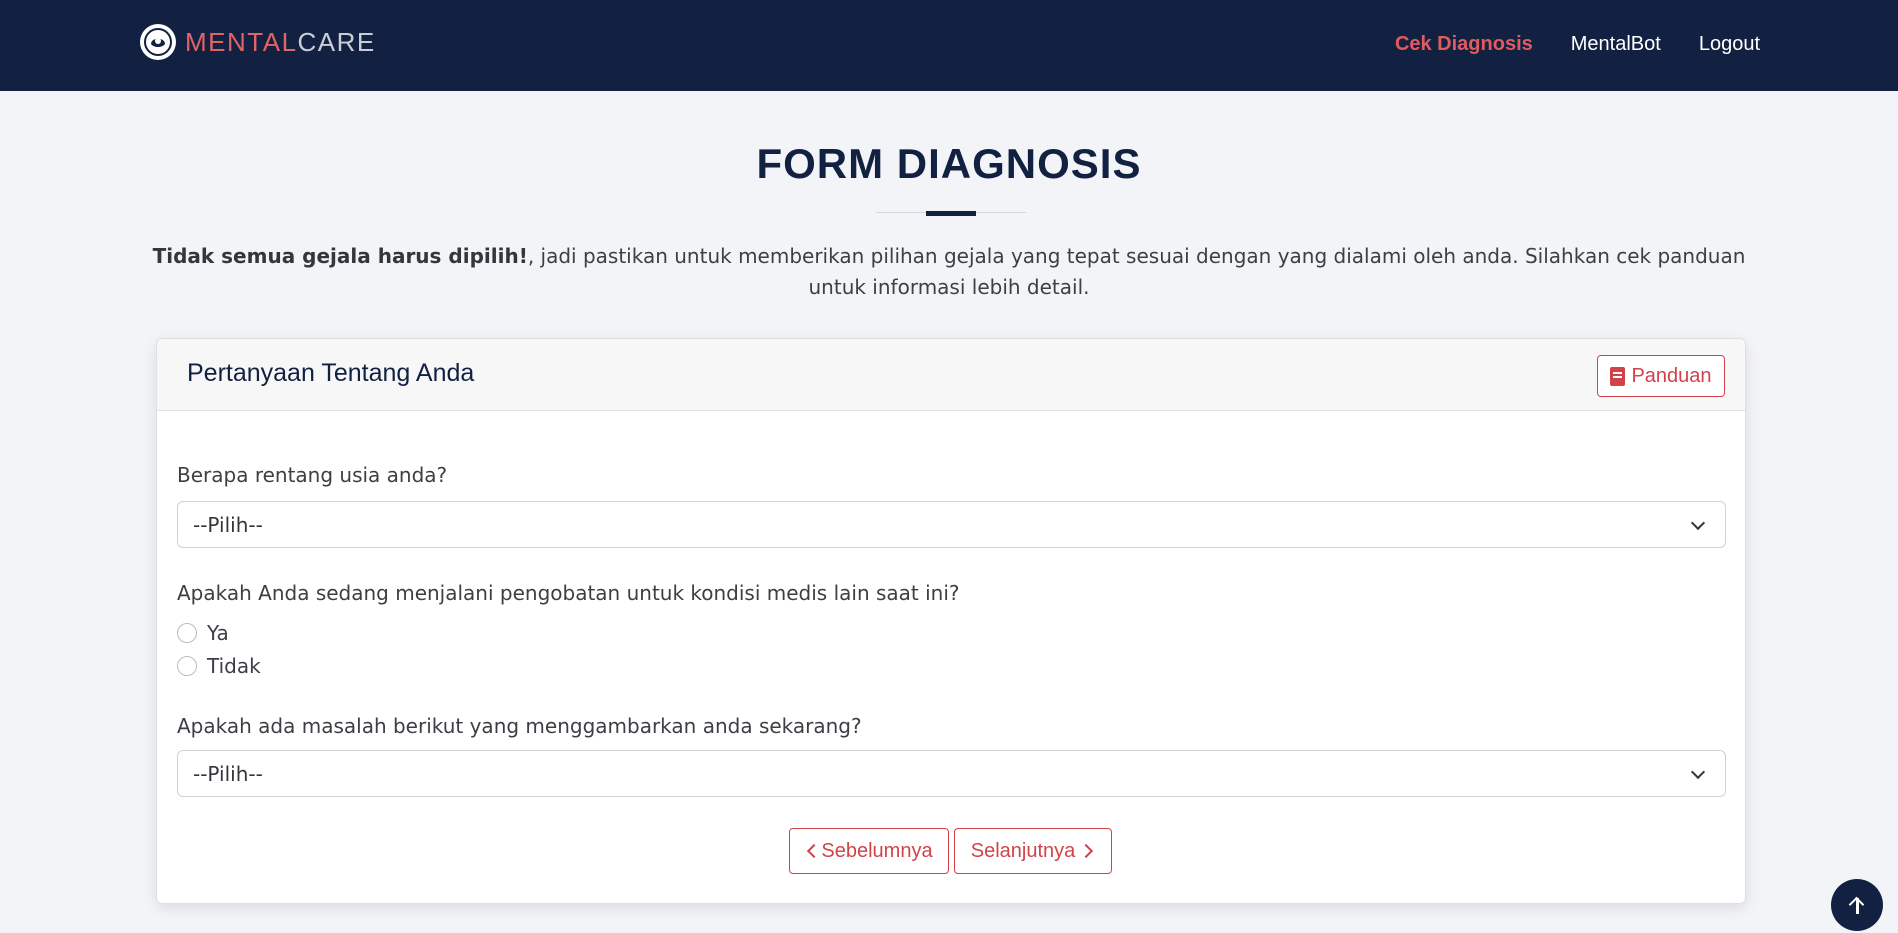  What do you see at coordinates (203, 633) in the screenshot?
I see `radio-option-ya: Ya` at bounding box center [203, 633].